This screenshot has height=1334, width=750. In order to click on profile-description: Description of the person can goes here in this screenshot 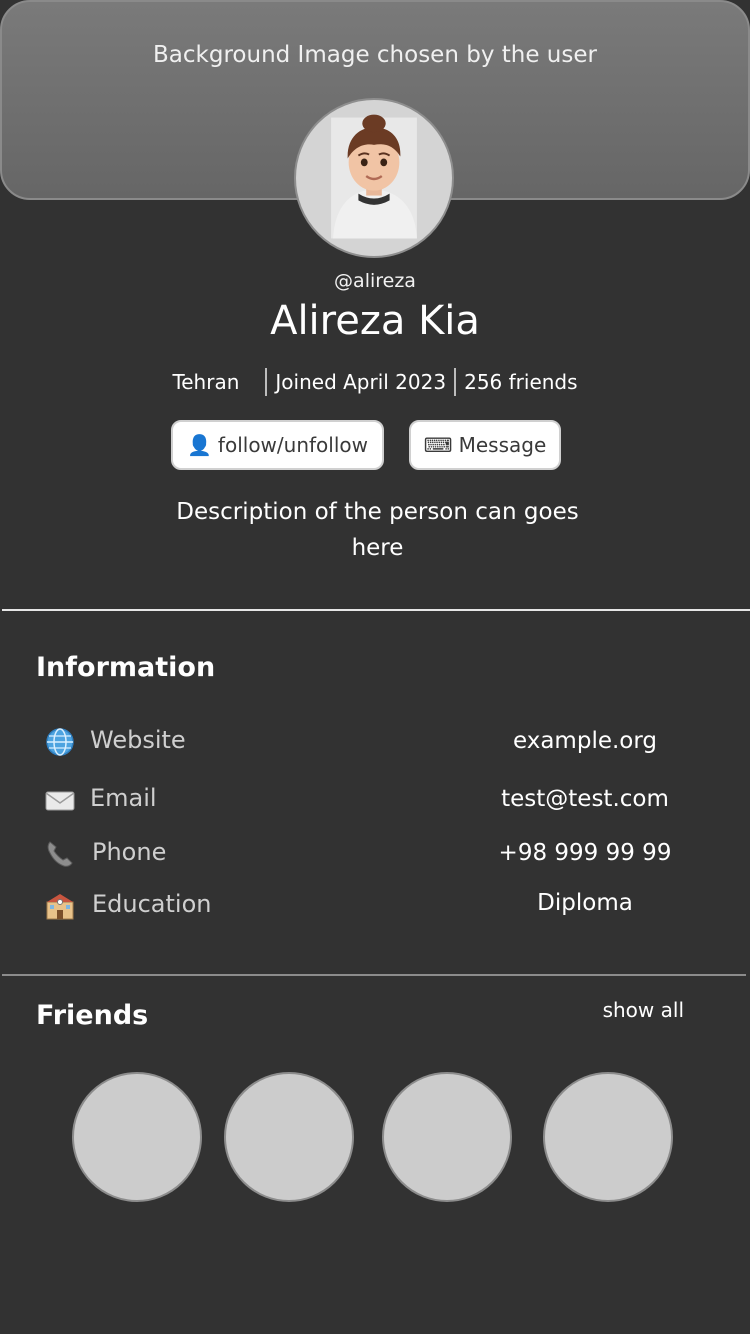, I will do `click(377, 530)`.